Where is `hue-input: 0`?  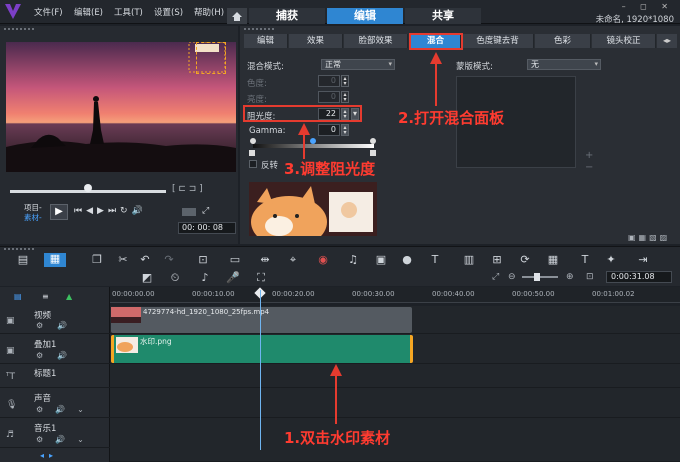
hue-input: 0 is located at coordinates (329, 81).